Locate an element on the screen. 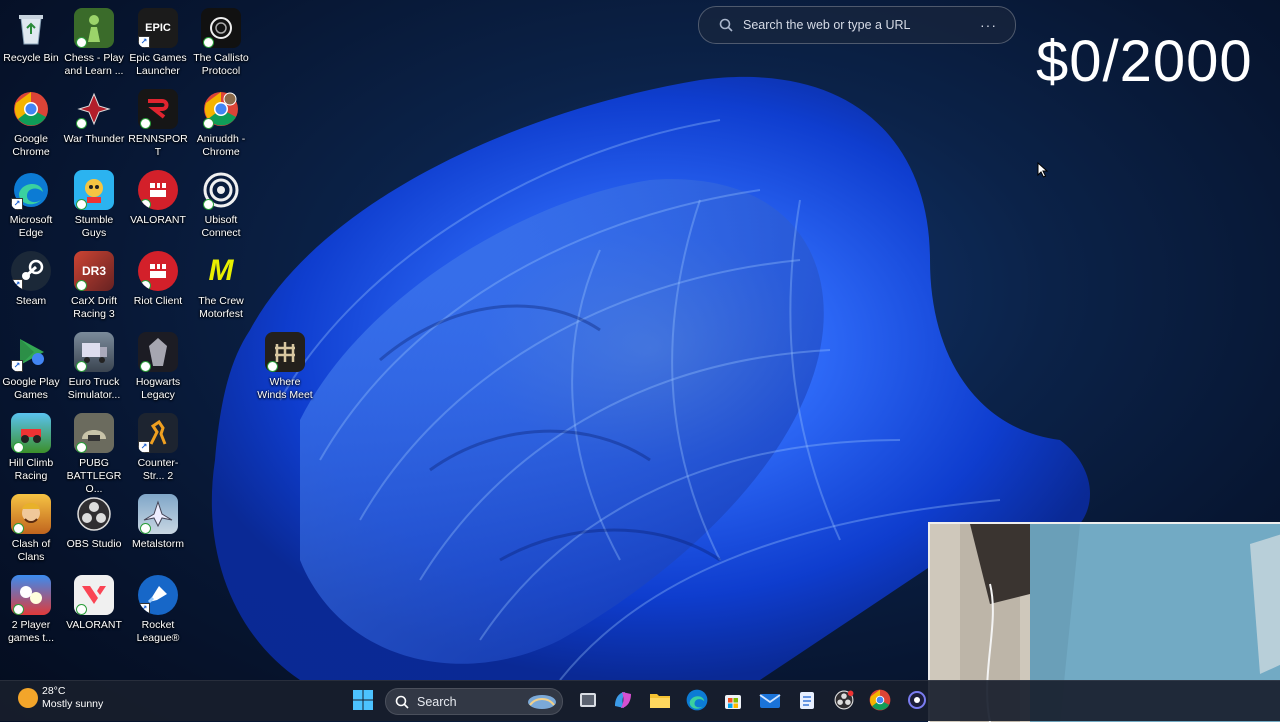 This screenshot has height=722, width=1280. desktop-icon-rocket-league: ↗ Rocket League® is located at coordinates (158, 608).